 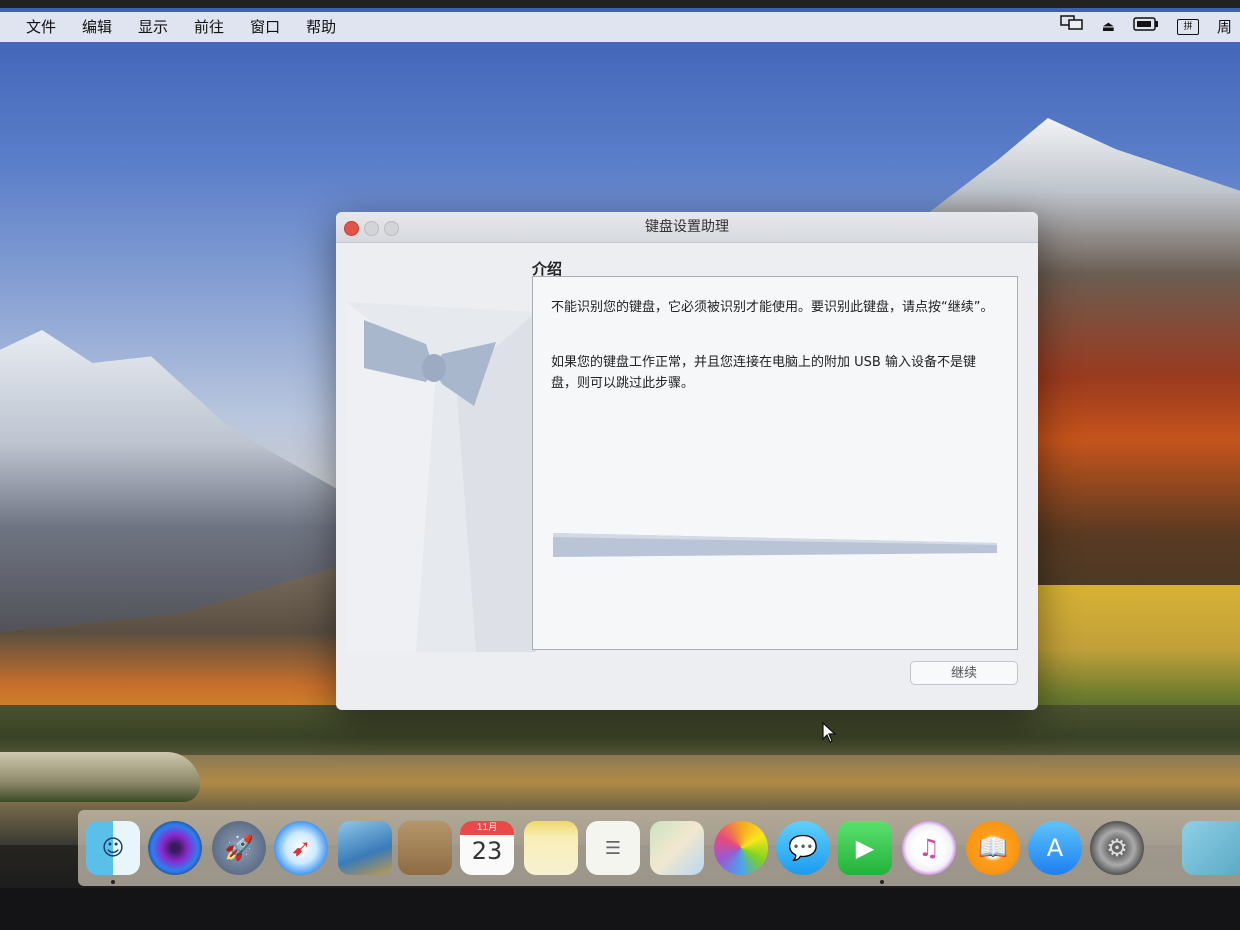 I want to click on menu-bar: 文件 编辑 显示 前往 窗口 帮助 ⏏ 拼 周, so click(x=620, y=27).